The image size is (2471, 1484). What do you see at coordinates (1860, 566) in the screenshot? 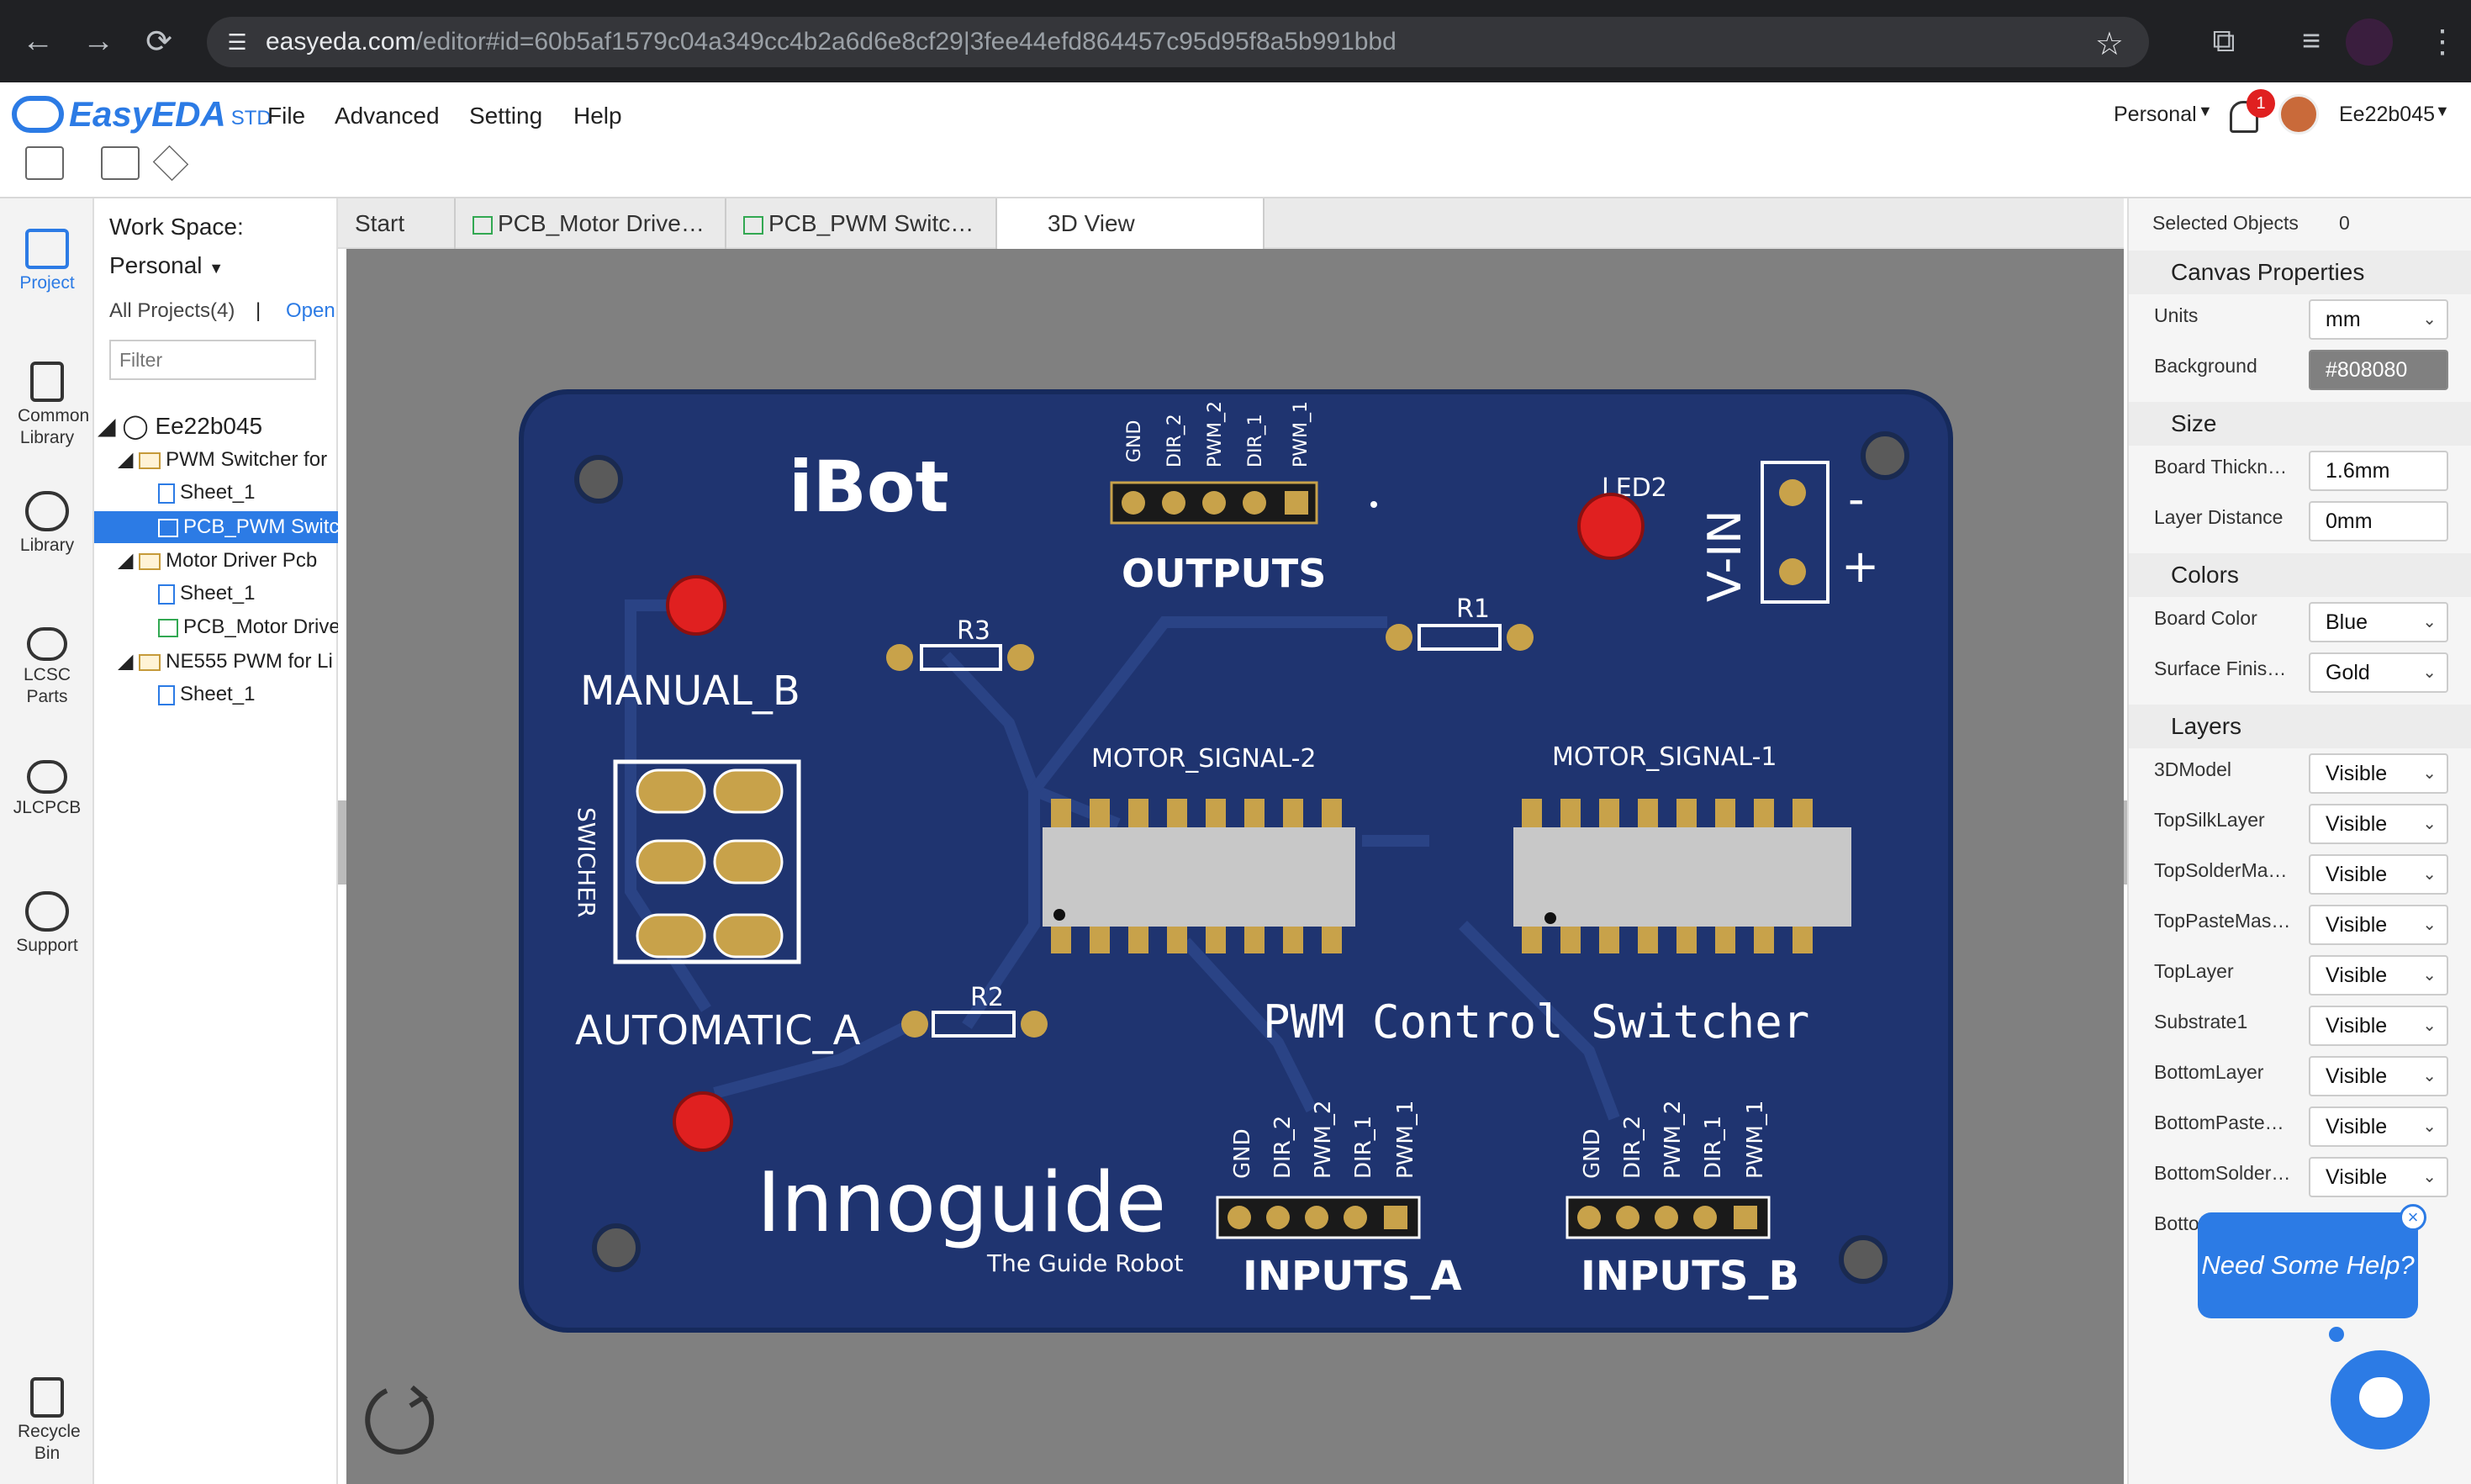
I see `vin-plus: +` at bounding box center [1860, 566].